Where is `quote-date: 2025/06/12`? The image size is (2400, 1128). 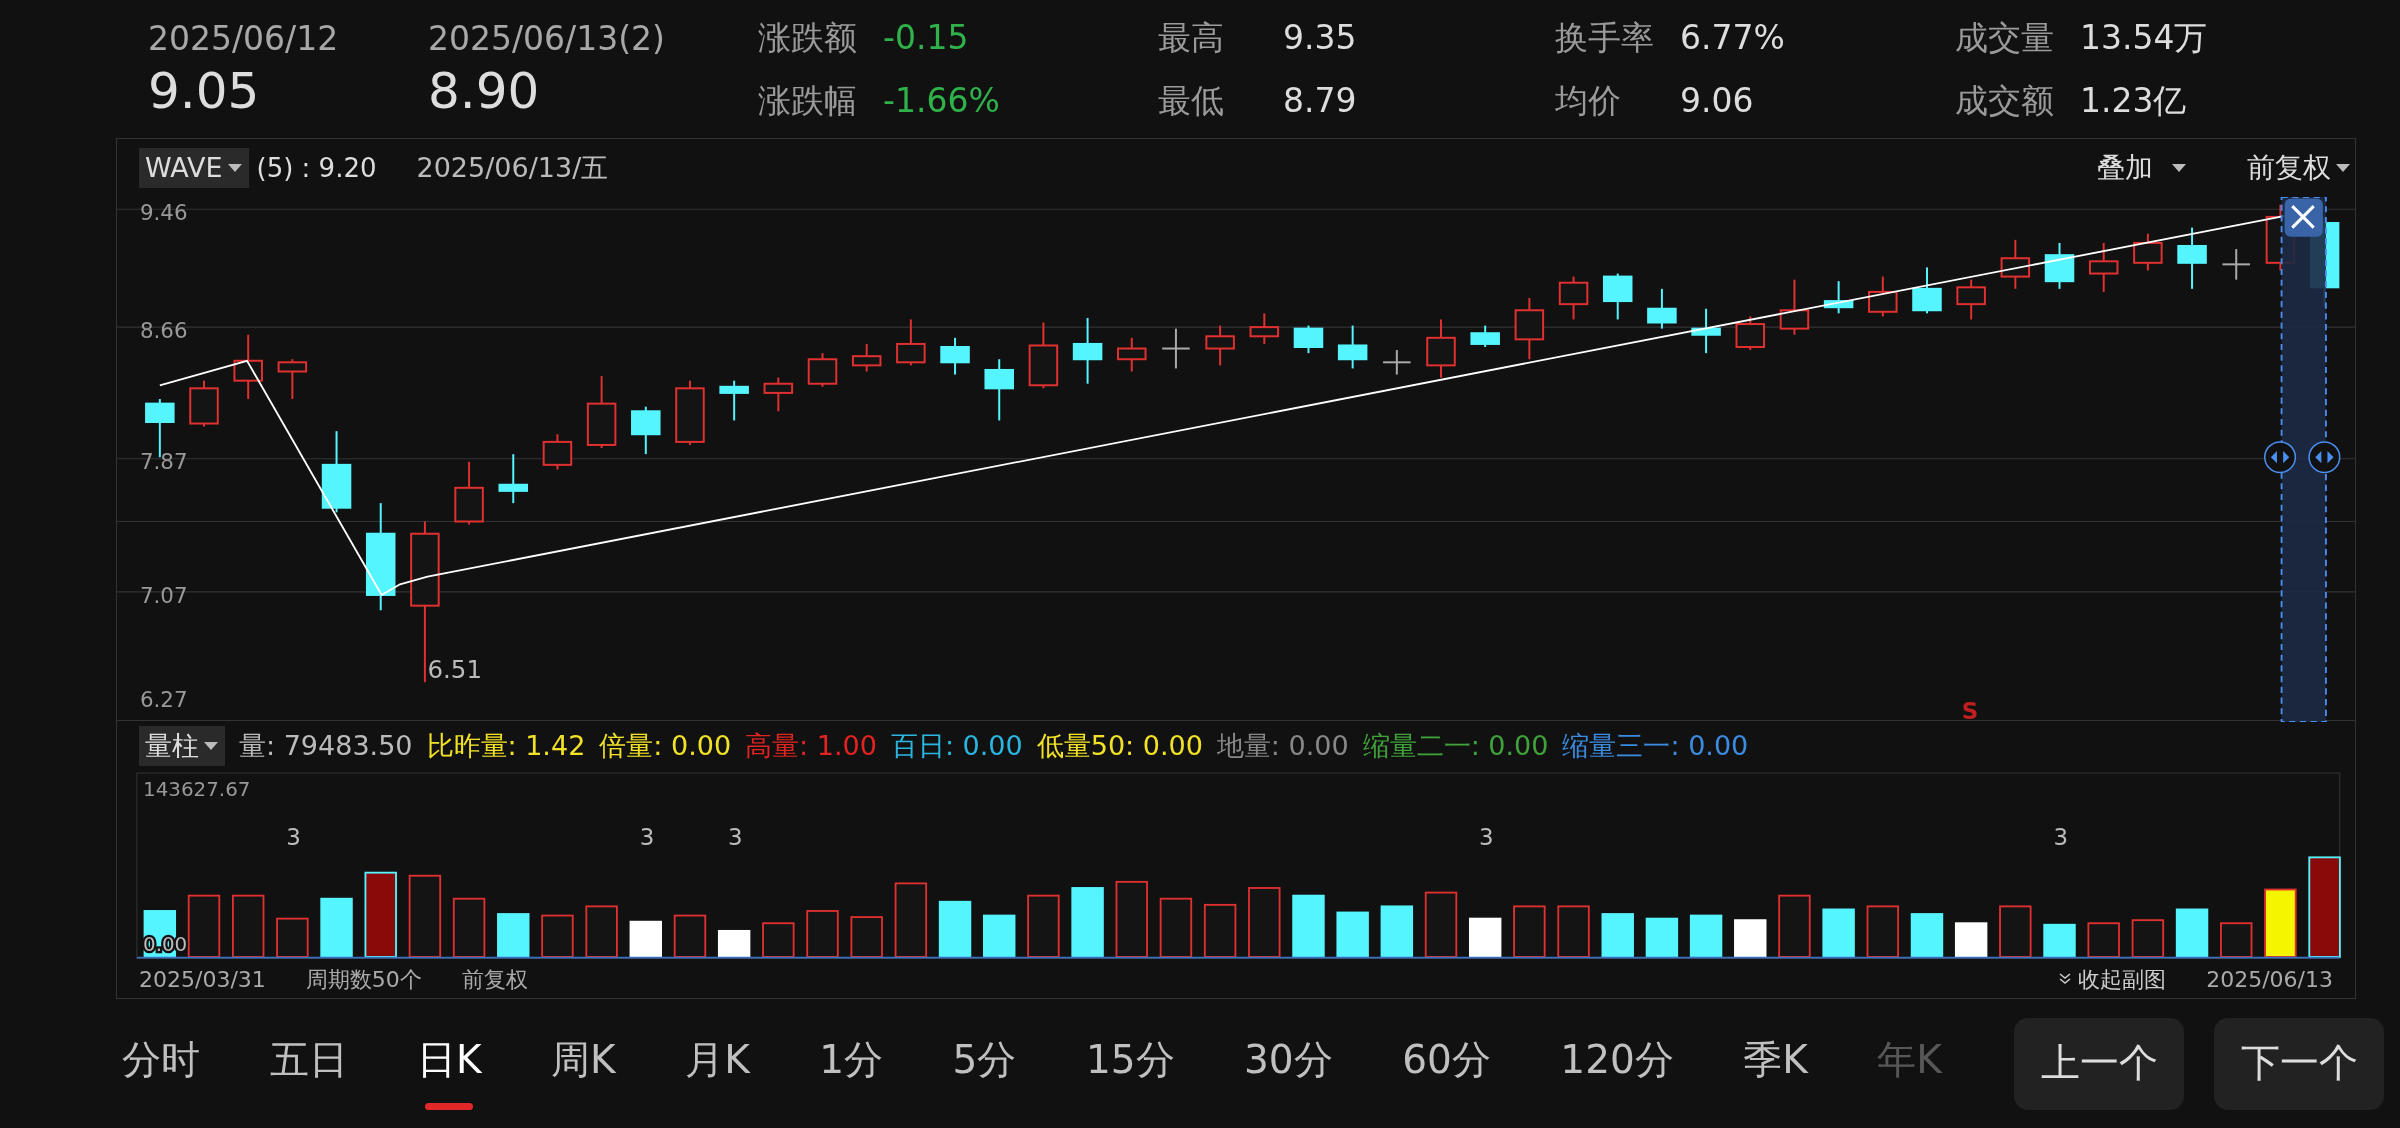 quote-date: 2025/06/12 is located at coordinates (244, 39).